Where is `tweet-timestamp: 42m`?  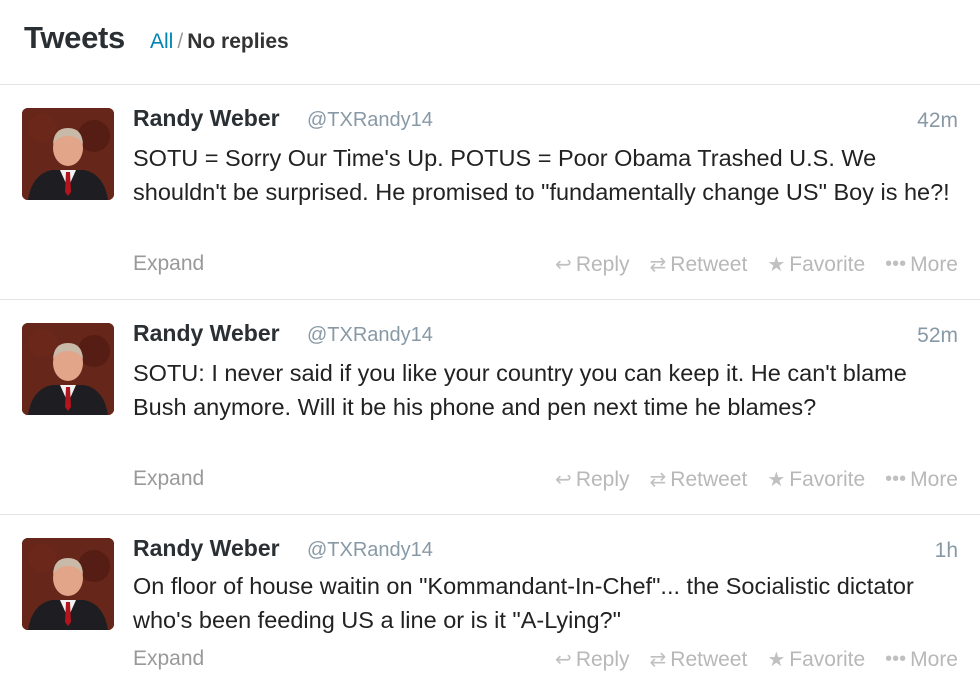 tweet-timestamp: 42m is located at coordinates (937, 121).